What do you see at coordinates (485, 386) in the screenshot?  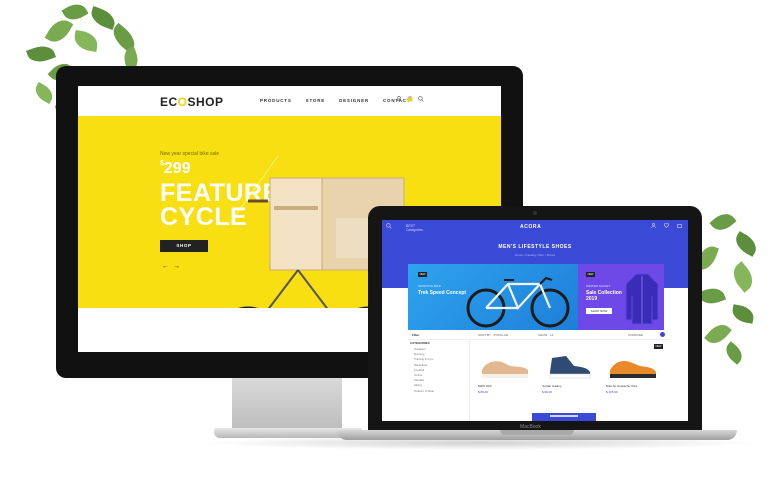 I see `product-name: NEW OFF` at bounding box center [485, 386].